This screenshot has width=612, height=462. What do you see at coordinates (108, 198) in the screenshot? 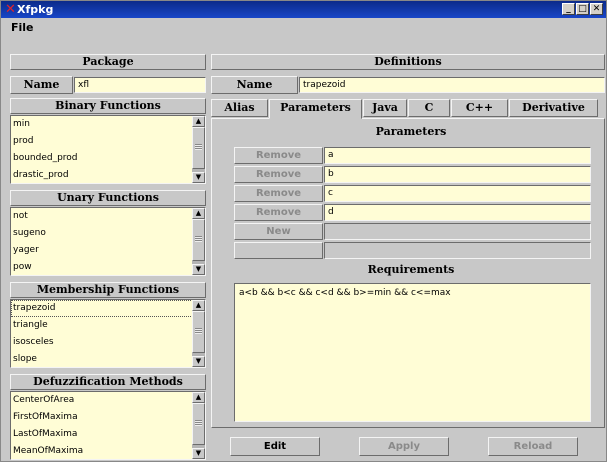
I see `unary-functions-header: Unary Functions` at bounding box center [108, 198].